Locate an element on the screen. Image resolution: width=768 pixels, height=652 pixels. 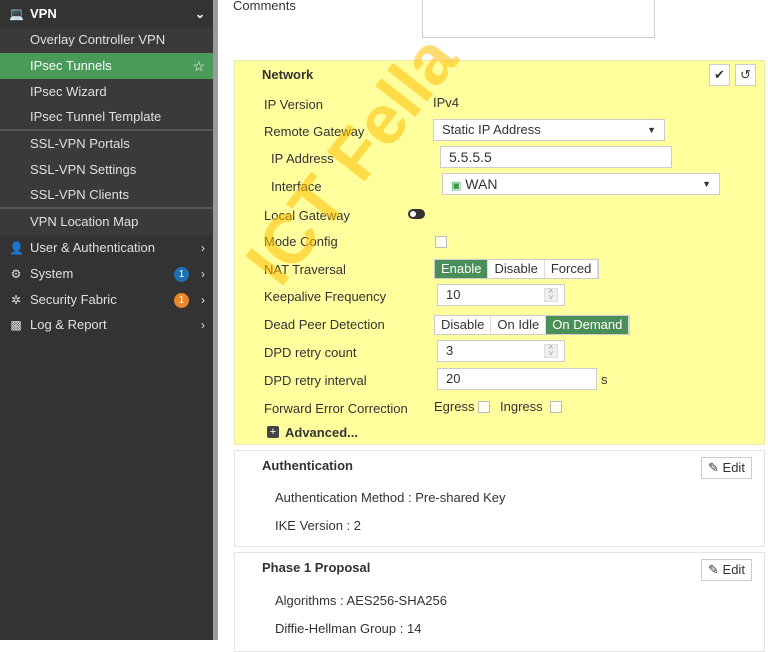
check-circle-icon: ✔ is located at coordinates (719, 74).